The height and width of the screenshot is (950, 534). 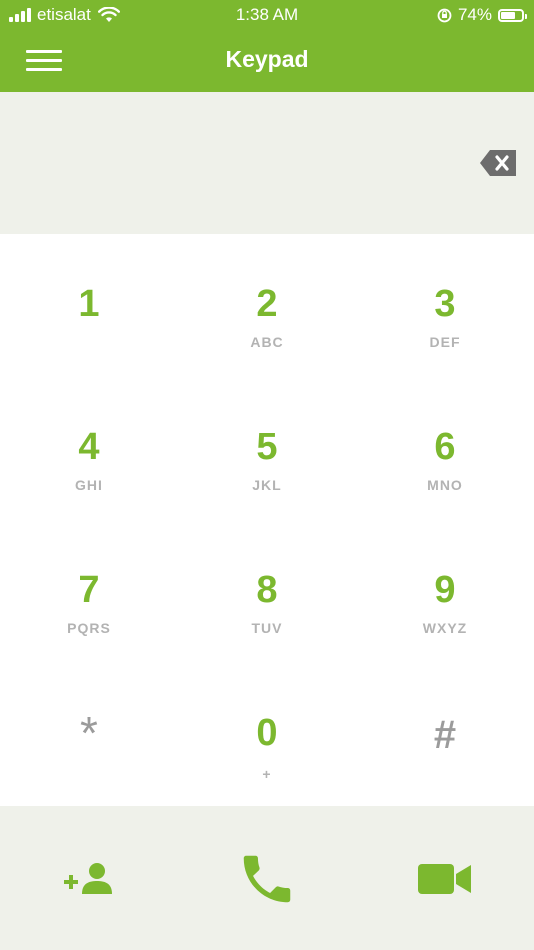 I want to click on status-bar: etisalat 1:38 AM 74%, so click(x=267, y=15).